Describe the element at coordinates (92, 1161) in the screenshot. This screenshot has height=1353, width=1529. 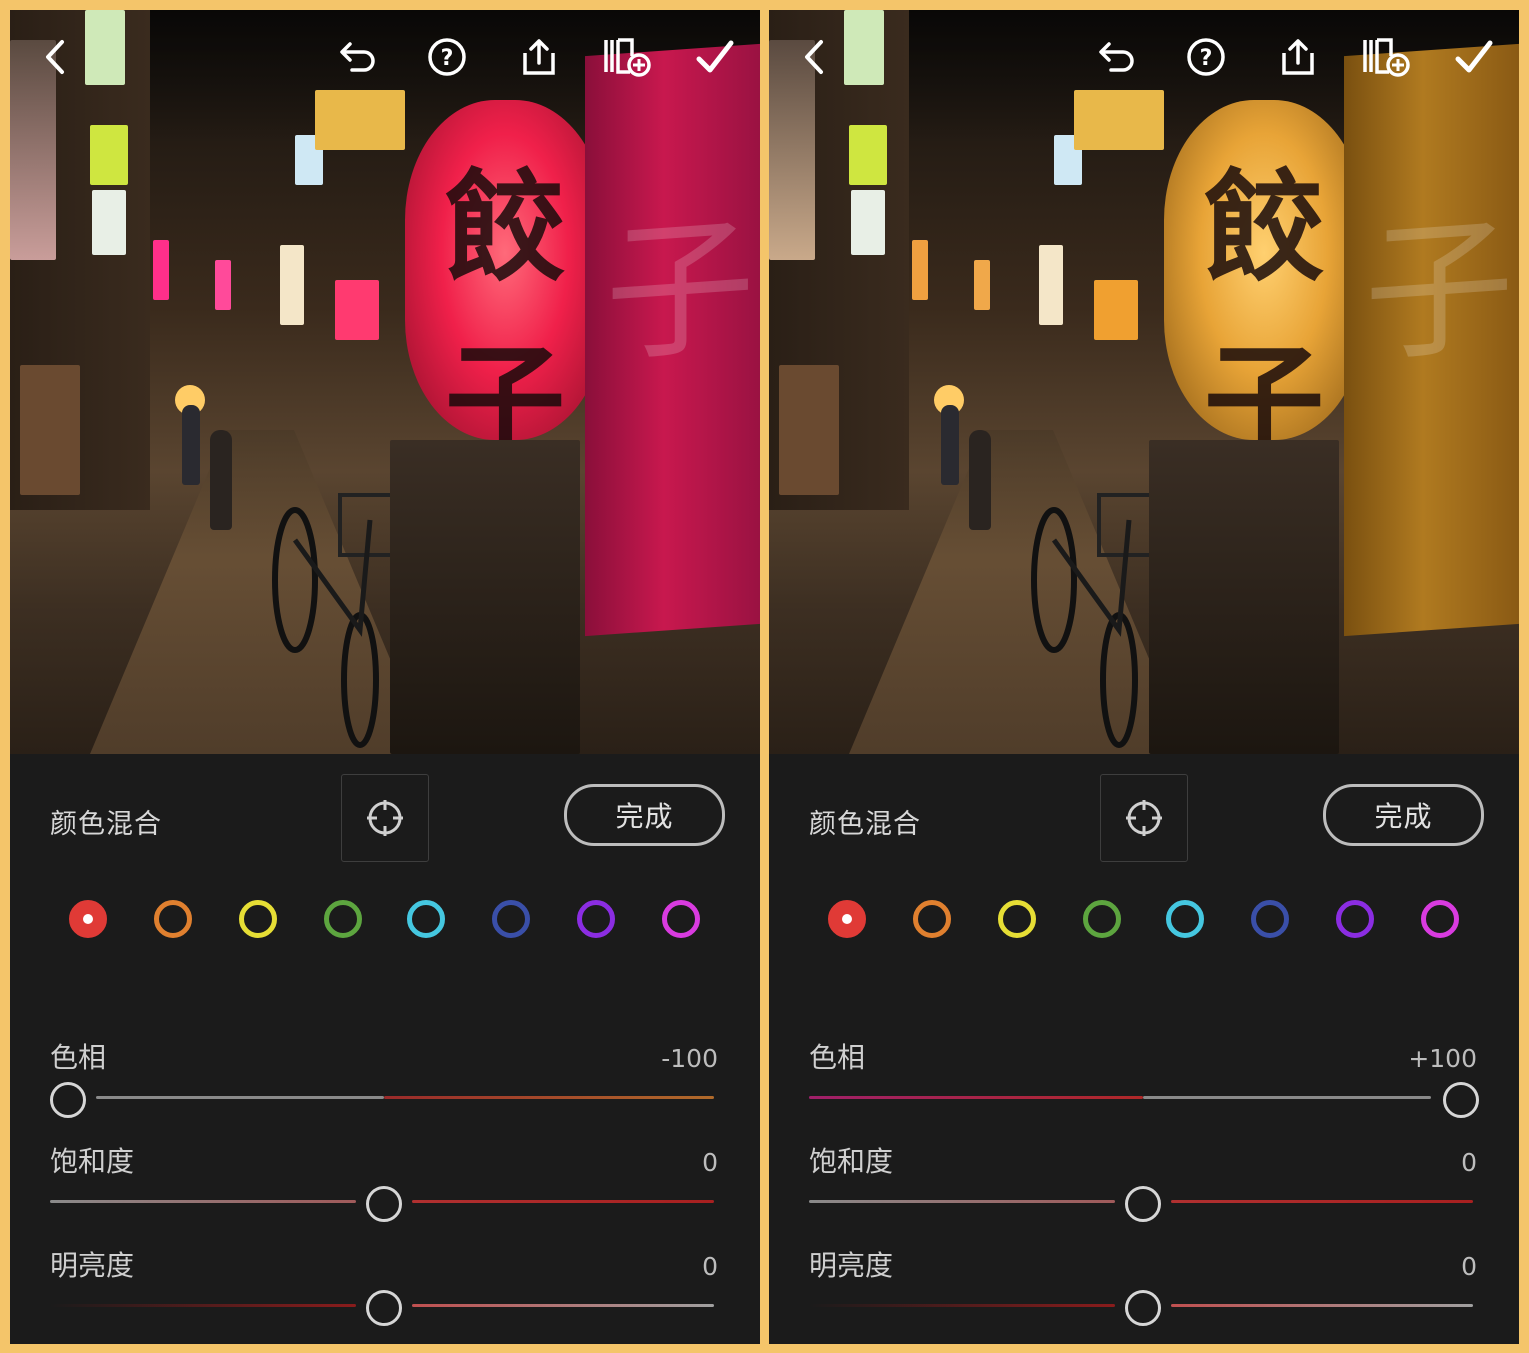
I see `saturation-label: 饱和度` at that location.